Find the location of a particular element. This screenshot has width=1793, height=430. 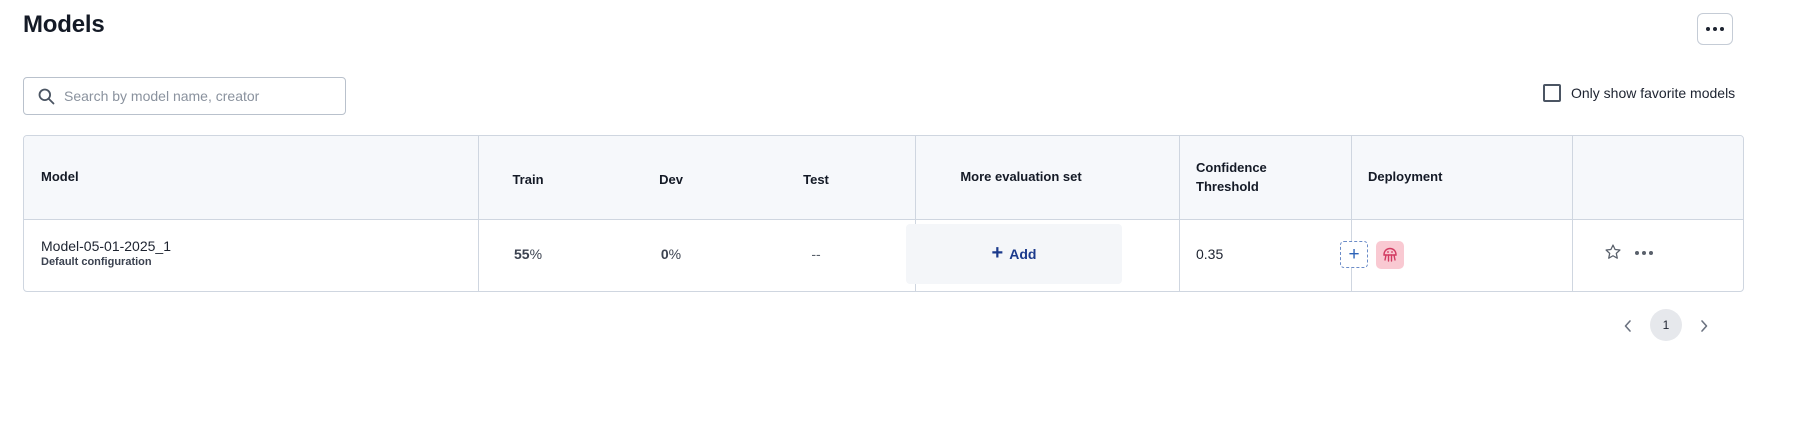

pagination-prev-button is located at coordinates (1628, 327).